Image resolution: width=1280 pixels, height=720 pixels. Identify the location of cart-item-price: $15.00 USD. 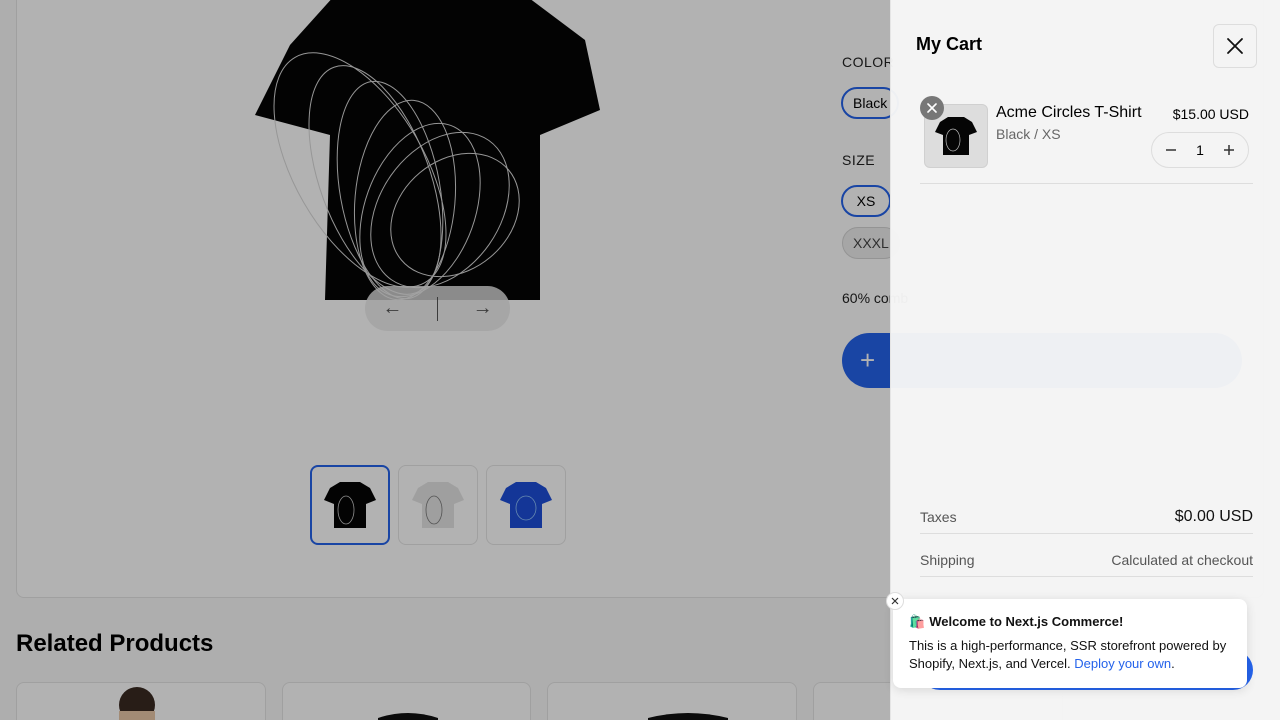
(1210, 114).